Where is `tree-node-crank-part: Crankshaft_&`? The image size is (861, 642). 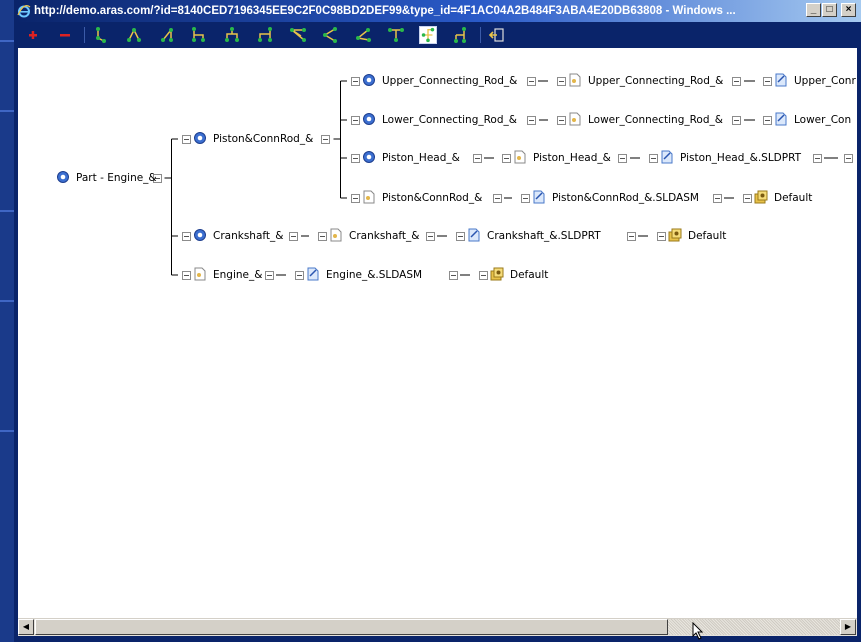
tree-node-crank-part: Crankshaft_& is located at coordinates (238, 236).